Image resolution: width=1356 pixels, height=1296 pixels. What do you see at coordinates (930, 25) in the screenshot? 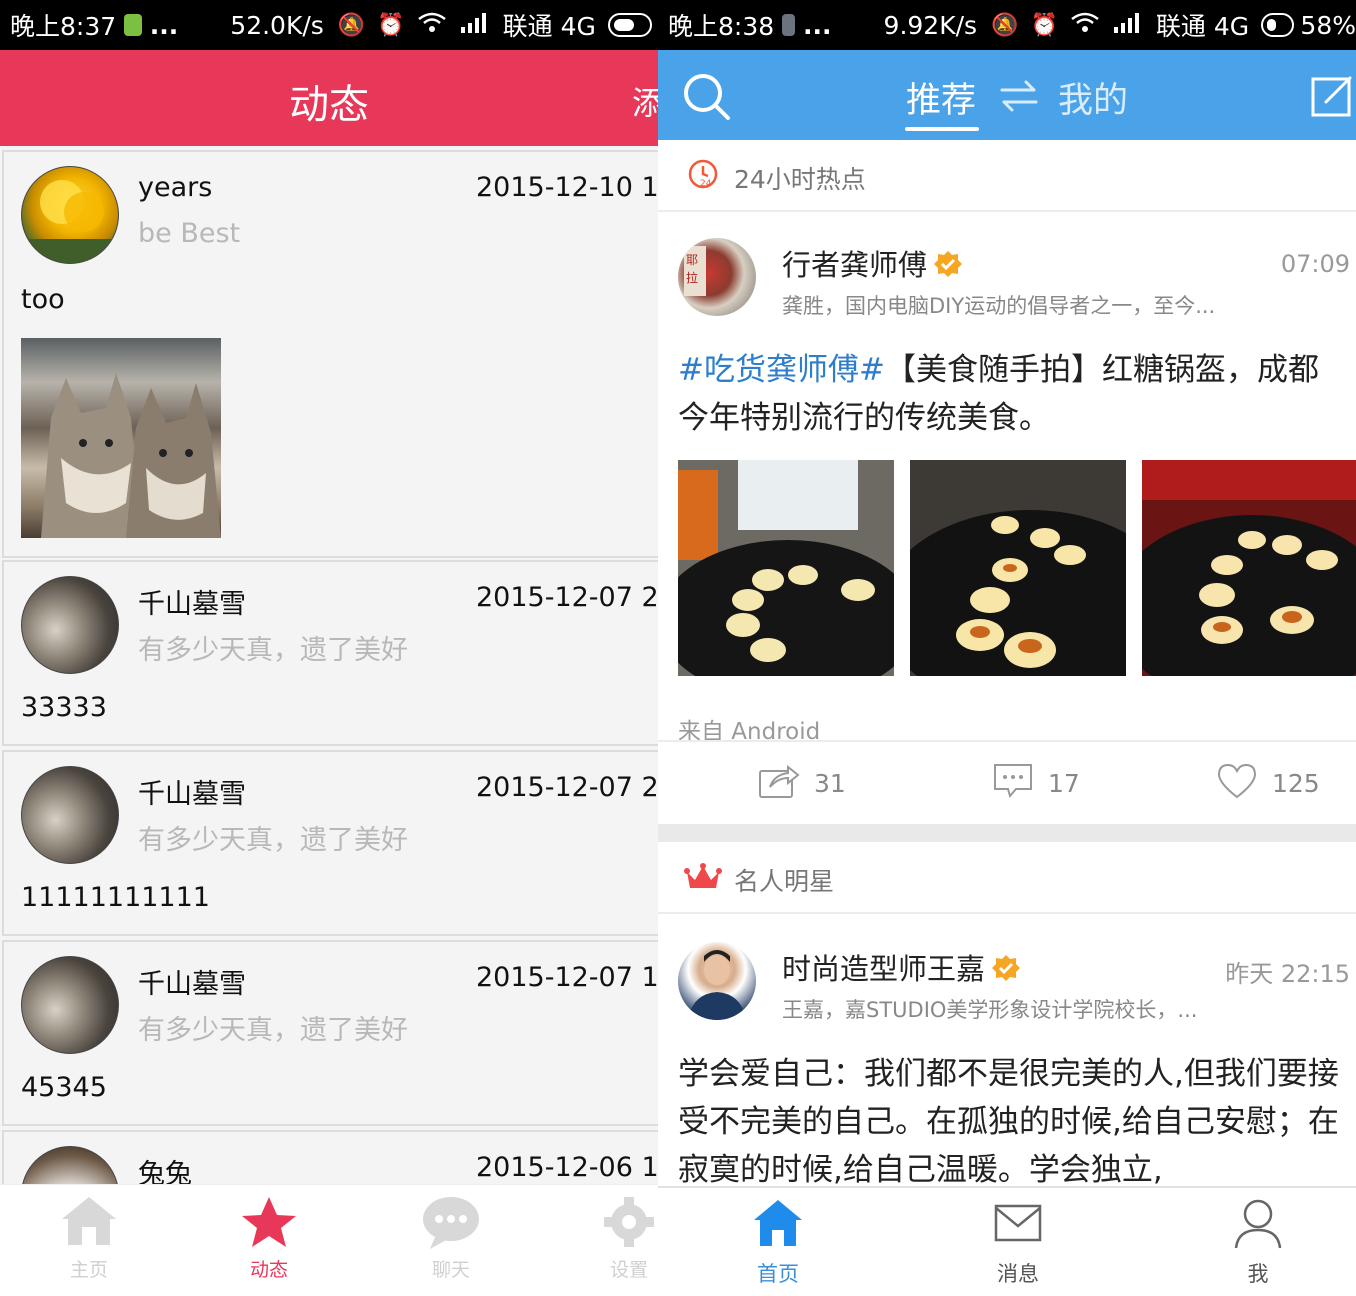
I see `network-speed: 9.92K/s` at bounding box center [930, 25].